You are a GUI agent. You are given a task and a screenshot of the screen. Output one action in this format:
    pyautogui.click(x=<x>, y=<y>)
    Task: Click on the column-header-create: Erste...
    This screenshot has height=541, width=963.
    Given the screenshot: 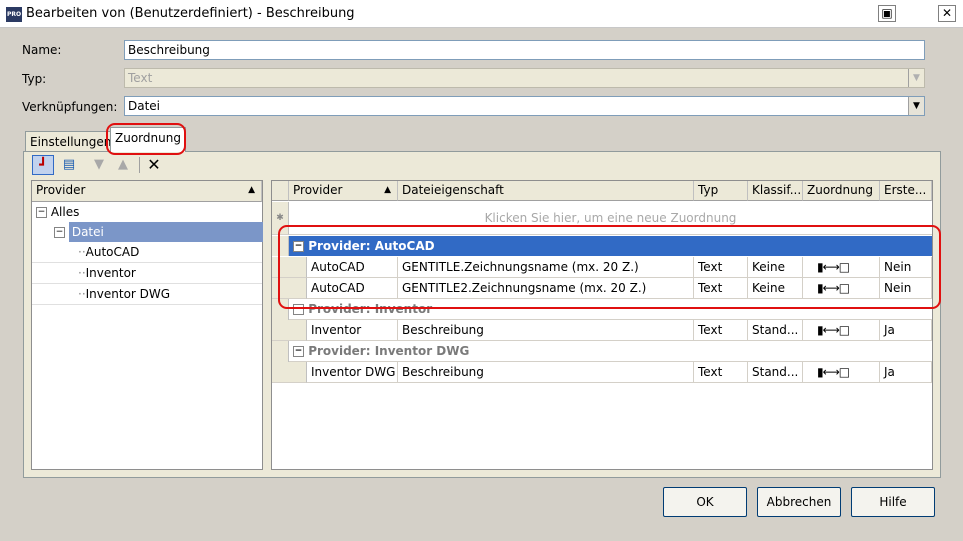 What is the action you would take?
    pyautogui.click(x=906, y=191)
    